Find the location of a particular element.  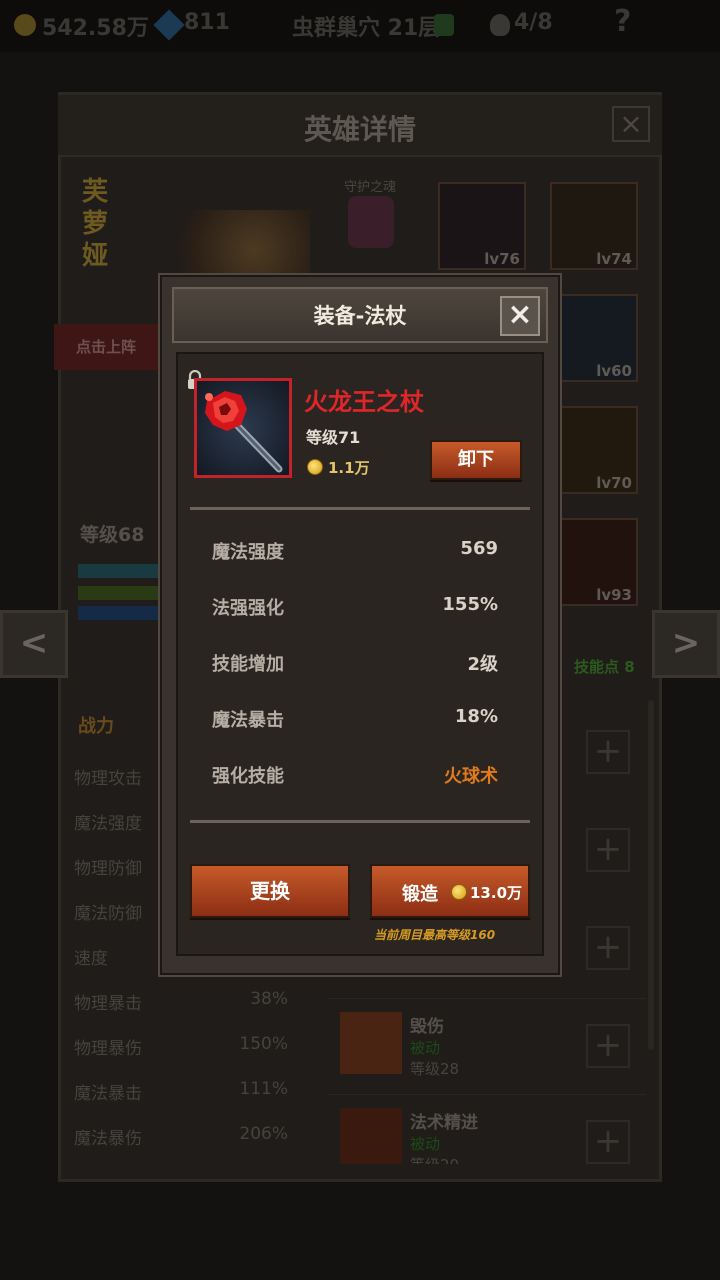

potion-icon is located at coordinates (444, 25).